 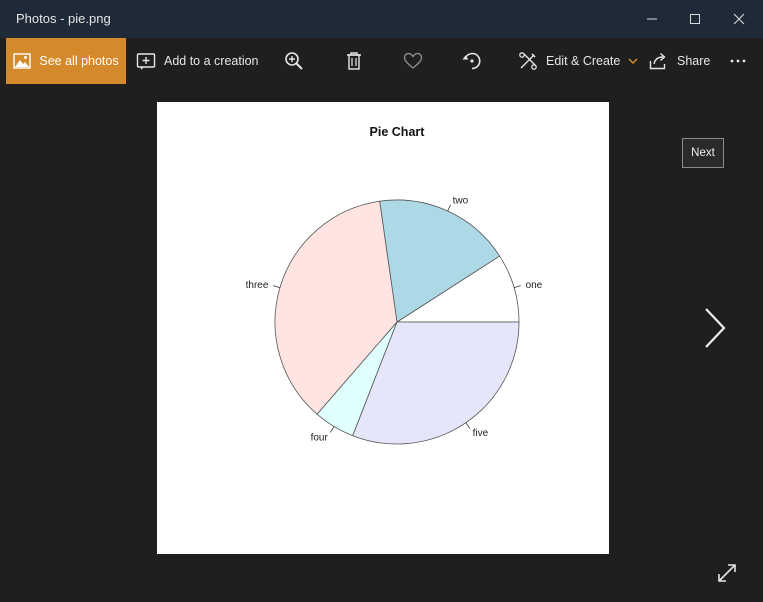 What do you see at coordinates (461, 201) in the screenshot?
I see `pie-label-two: two` at bounding box center [461, 201].